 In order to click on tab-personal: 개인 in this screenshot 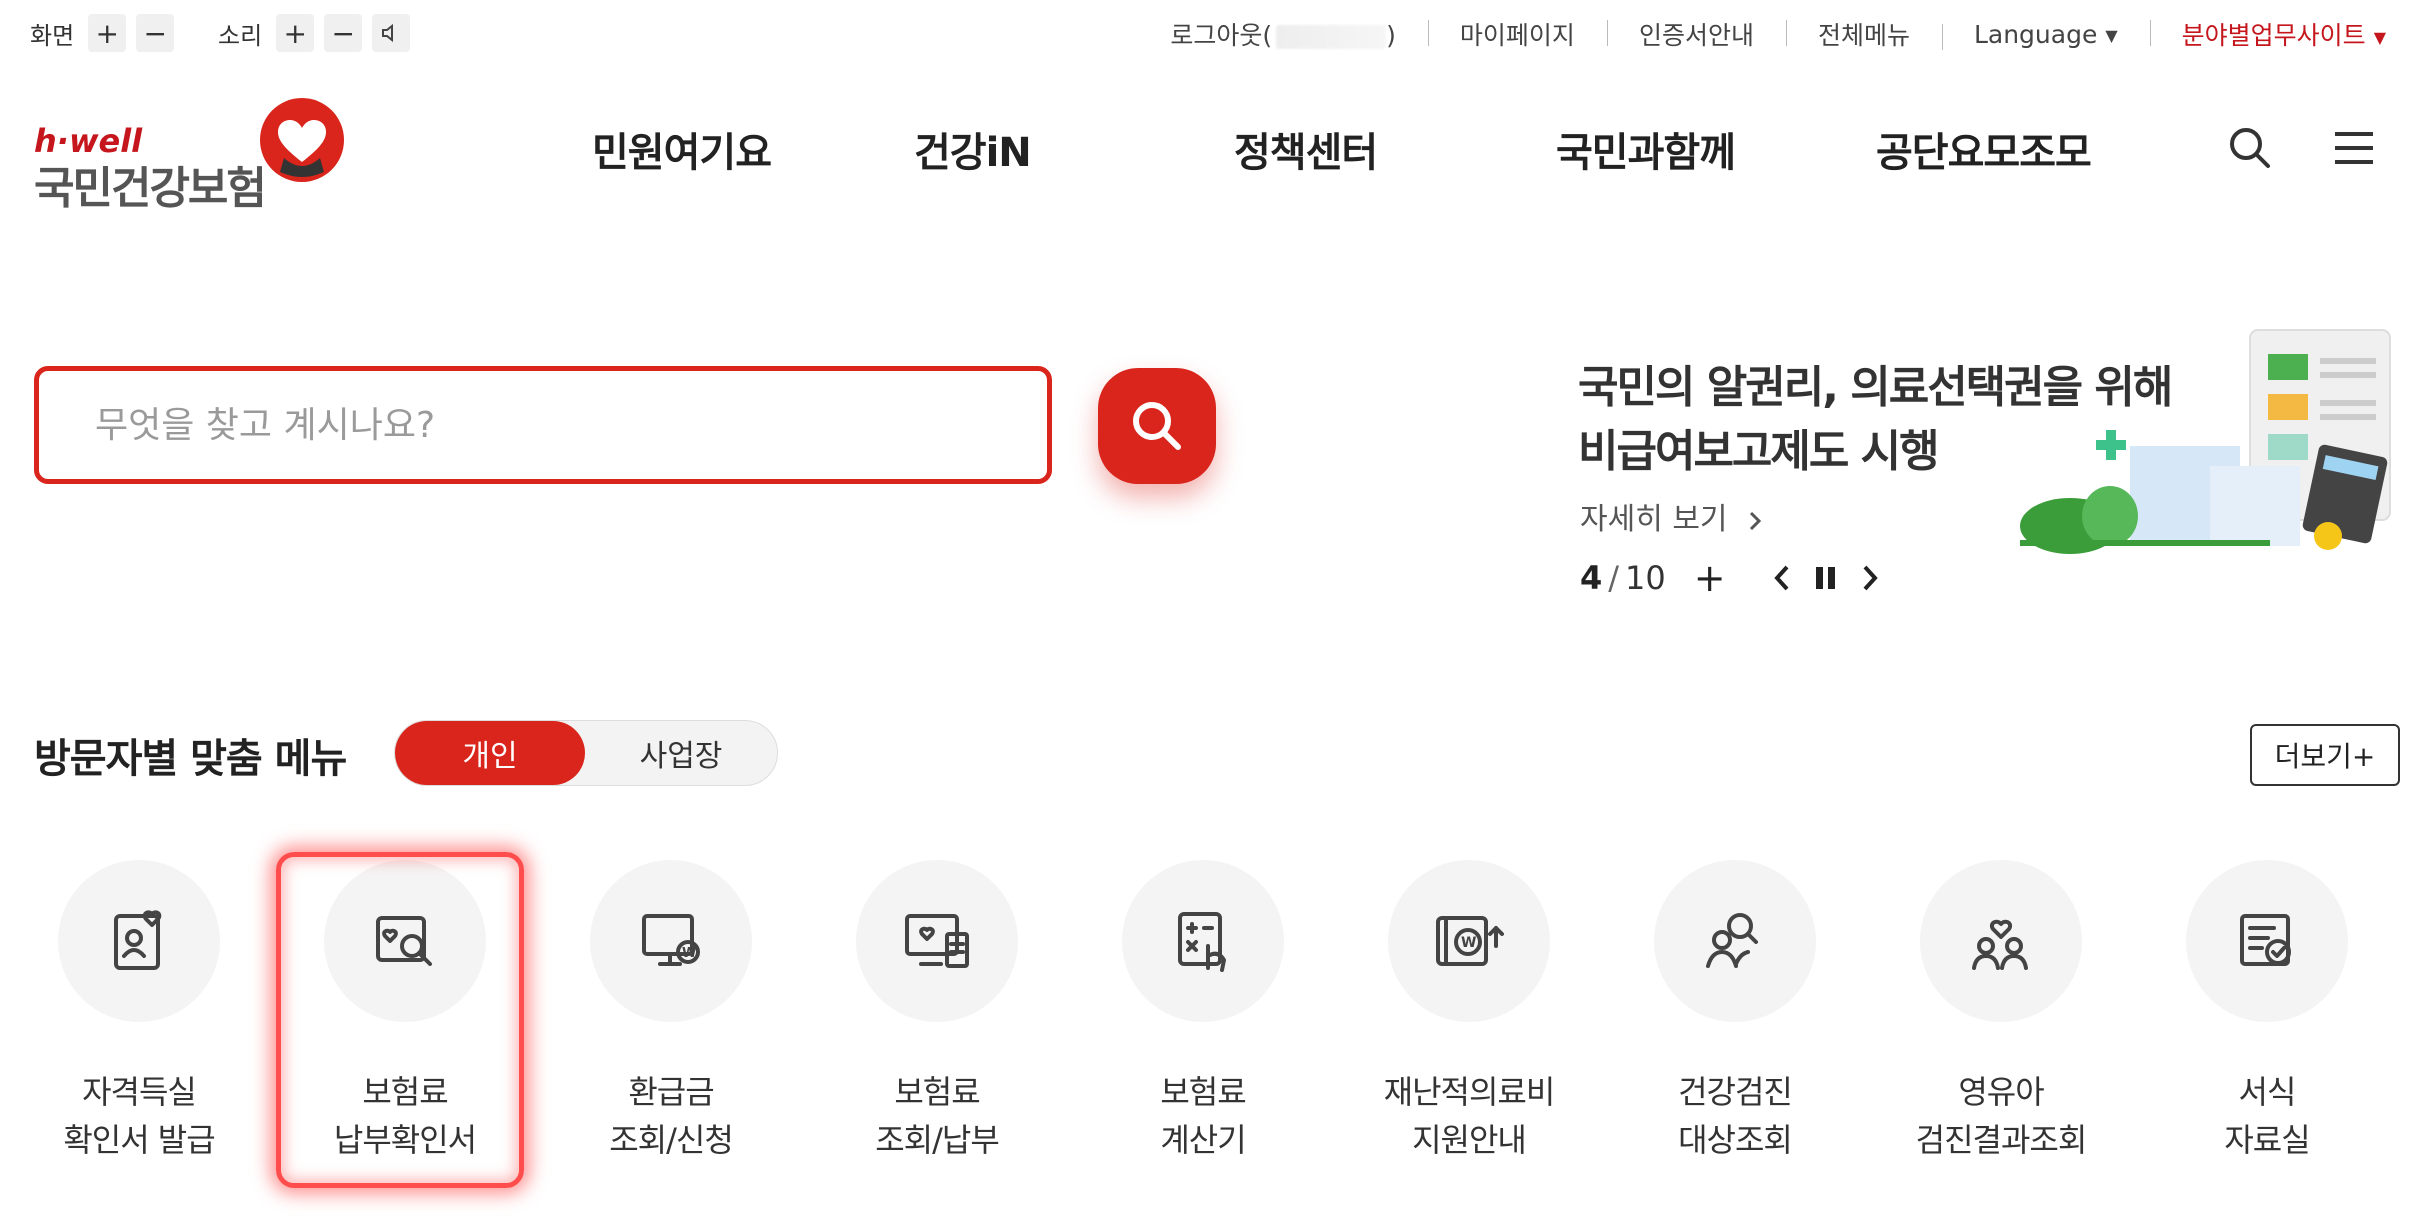, I will do `click(490, 753)`.